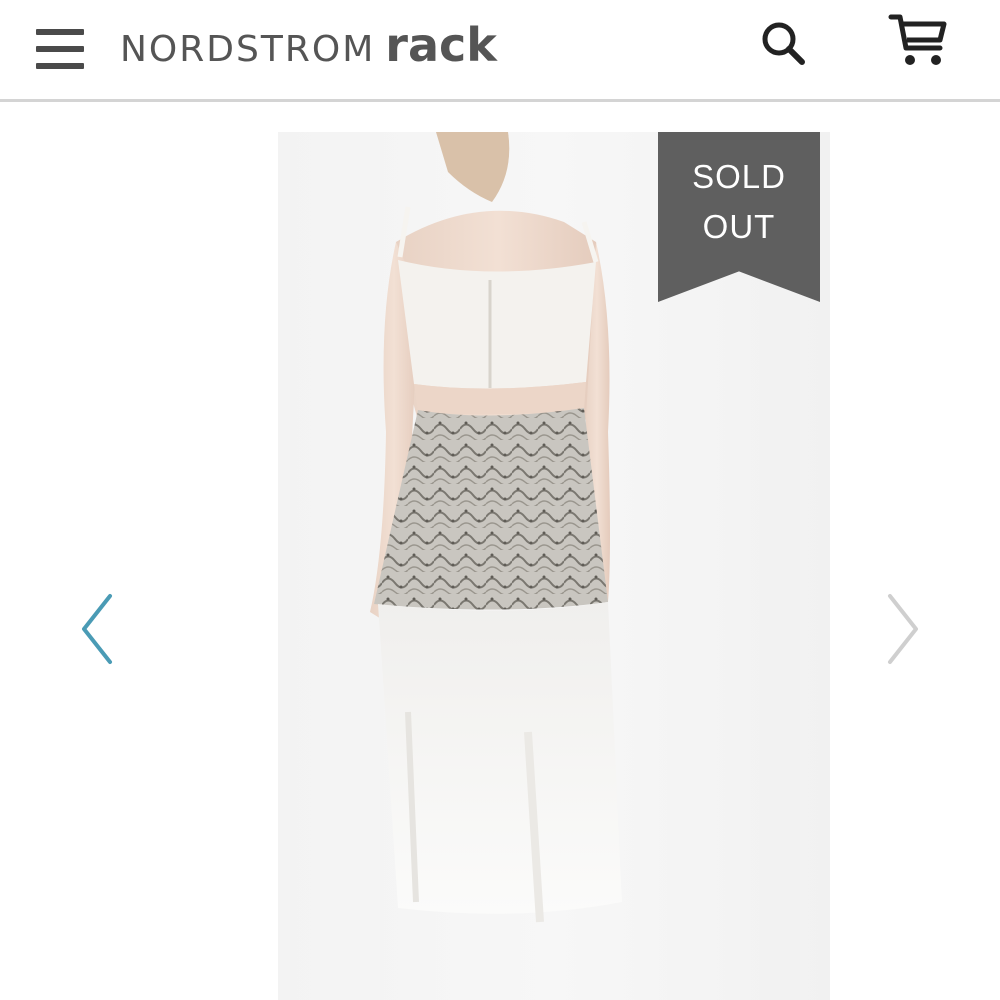 The height and width of the screenshot is (1000, 1000). I want to click on previous-image-button, so click(98, 629).